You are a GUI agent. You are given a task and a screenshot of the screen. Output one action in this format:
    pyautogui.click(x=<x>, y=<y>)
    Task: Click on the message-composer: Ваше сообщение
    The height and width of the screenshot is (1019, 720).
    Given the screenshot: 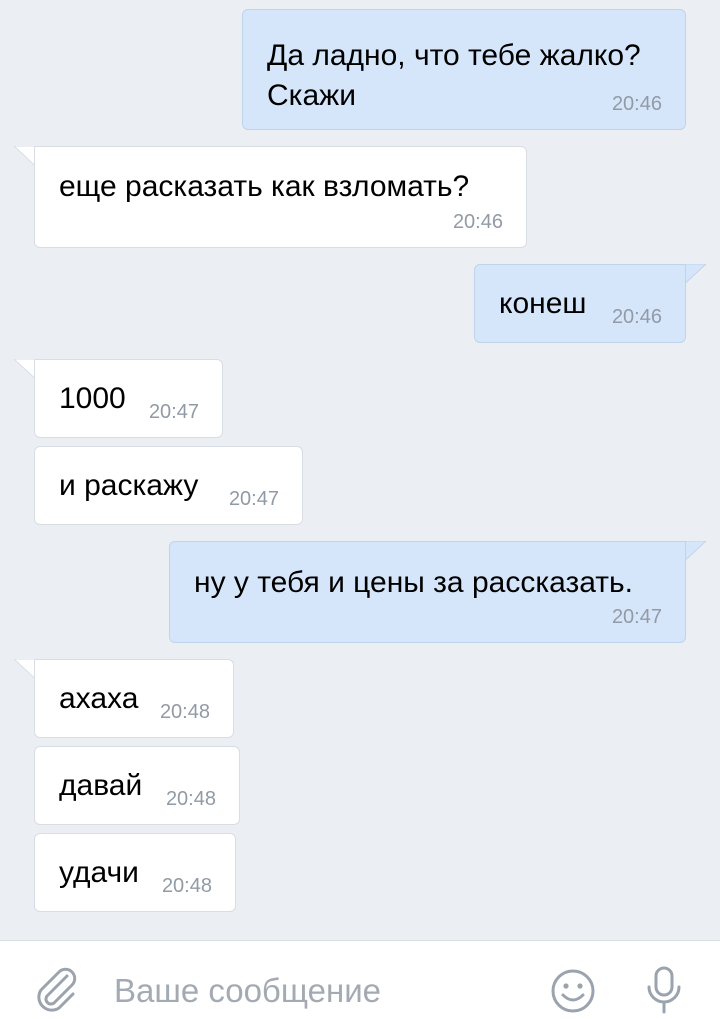 What is the action you would take?
    pyautogui.click(x=360, y=979)
    